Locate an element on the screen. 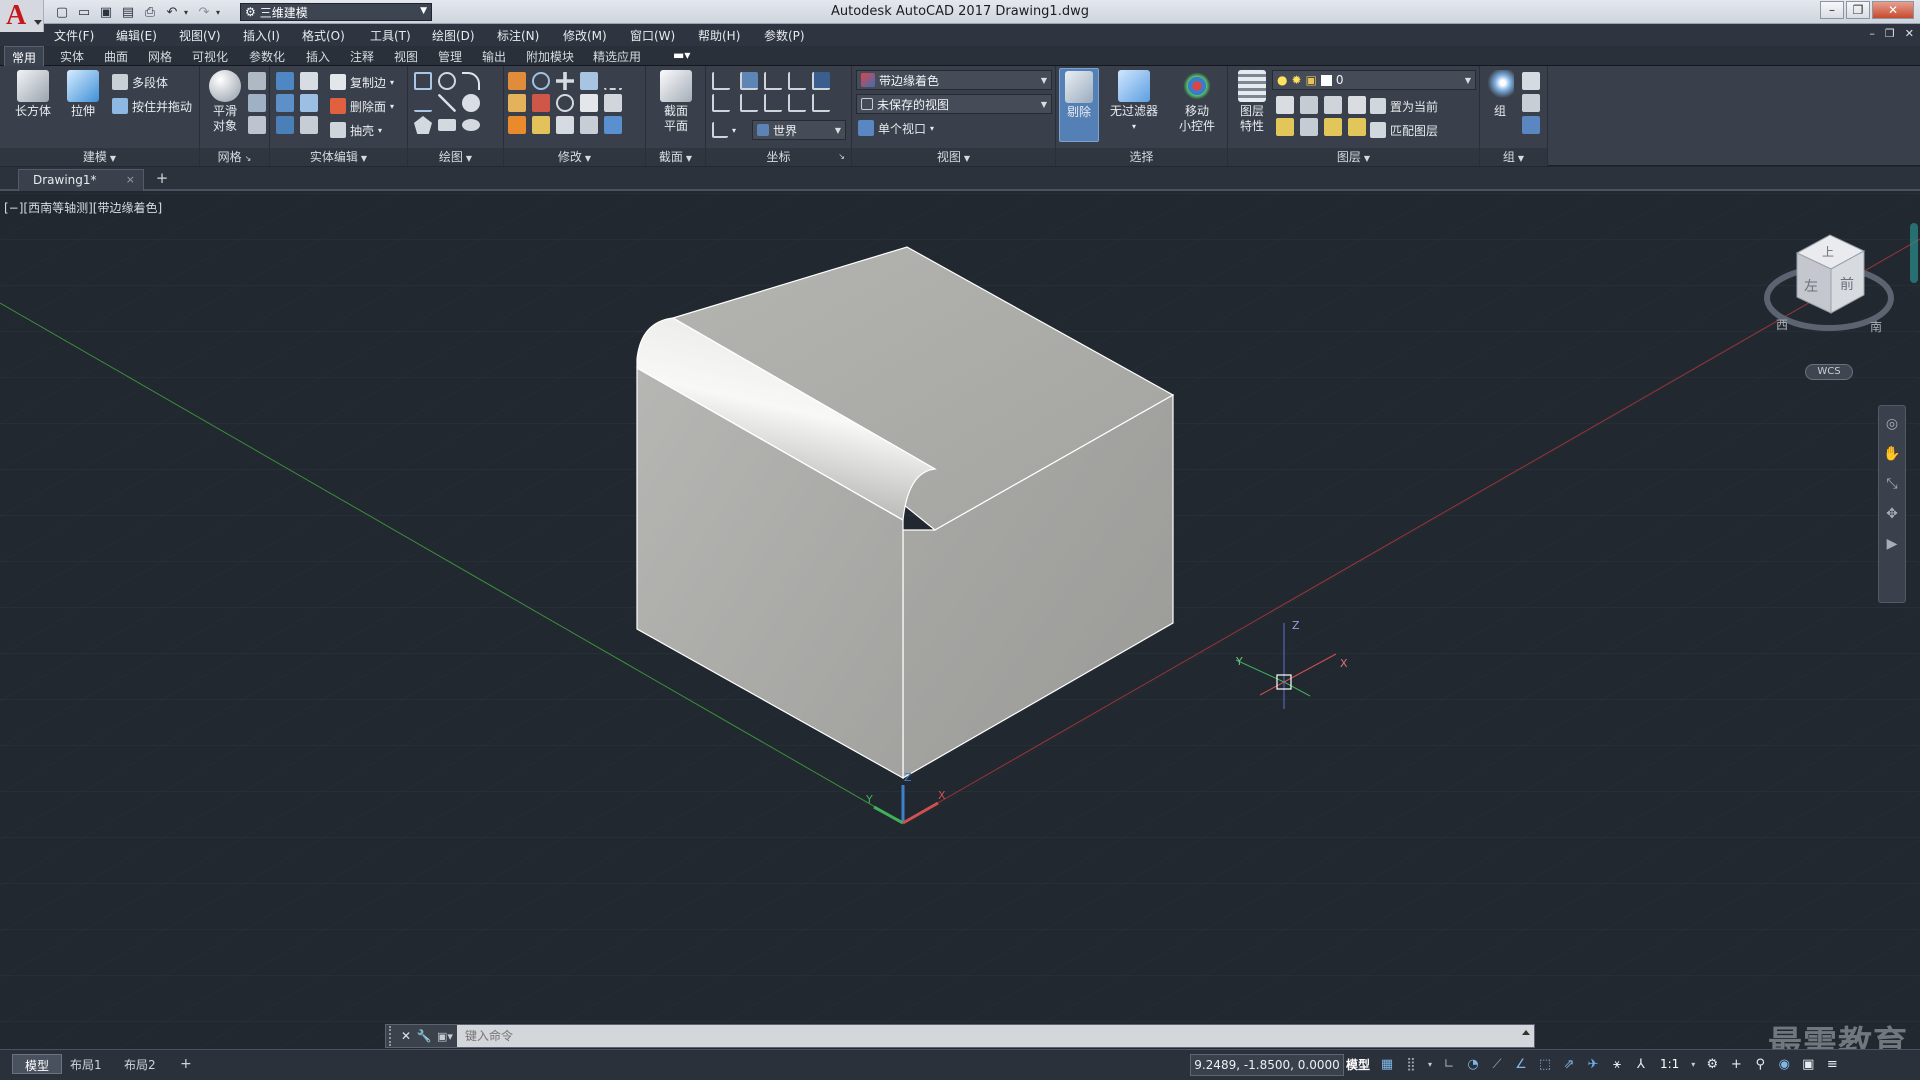  redo-dropdown-icon: ▾ is located at coordinates (220, 12).